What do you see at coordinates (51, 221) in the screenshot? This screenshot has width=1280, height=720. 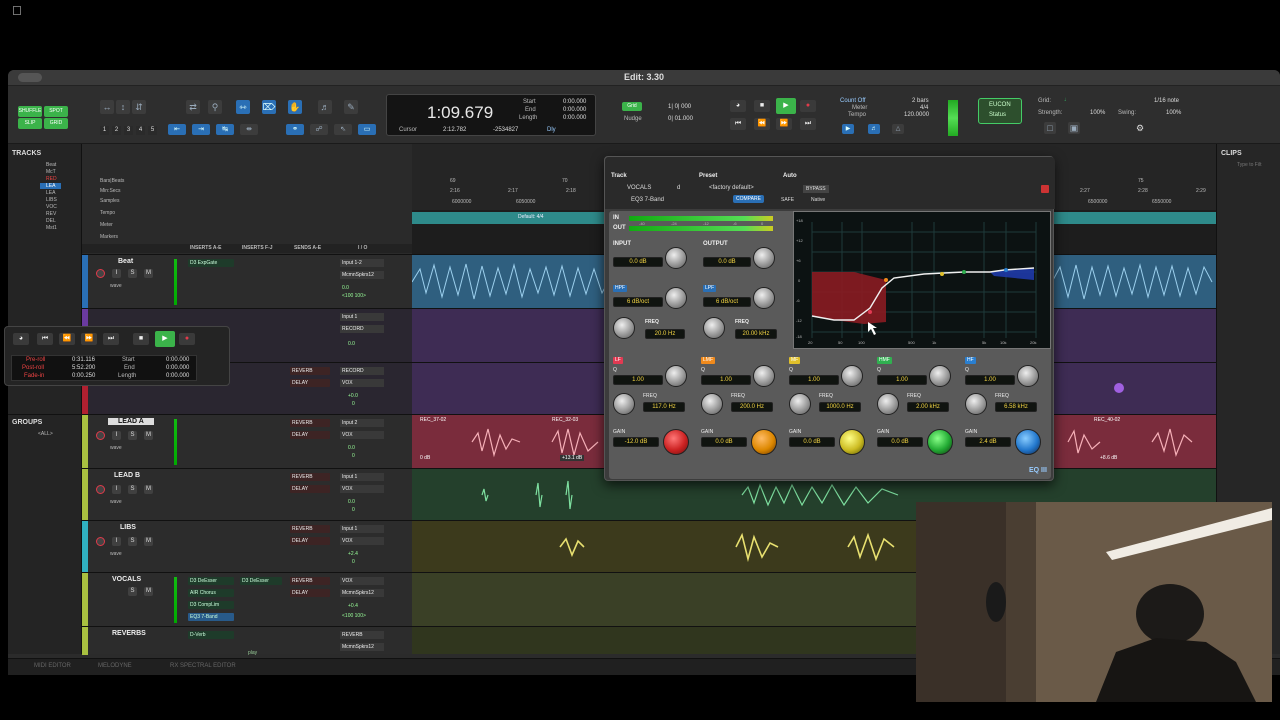 I see `track-list-item: DEL` at bounding box center [51, 221].